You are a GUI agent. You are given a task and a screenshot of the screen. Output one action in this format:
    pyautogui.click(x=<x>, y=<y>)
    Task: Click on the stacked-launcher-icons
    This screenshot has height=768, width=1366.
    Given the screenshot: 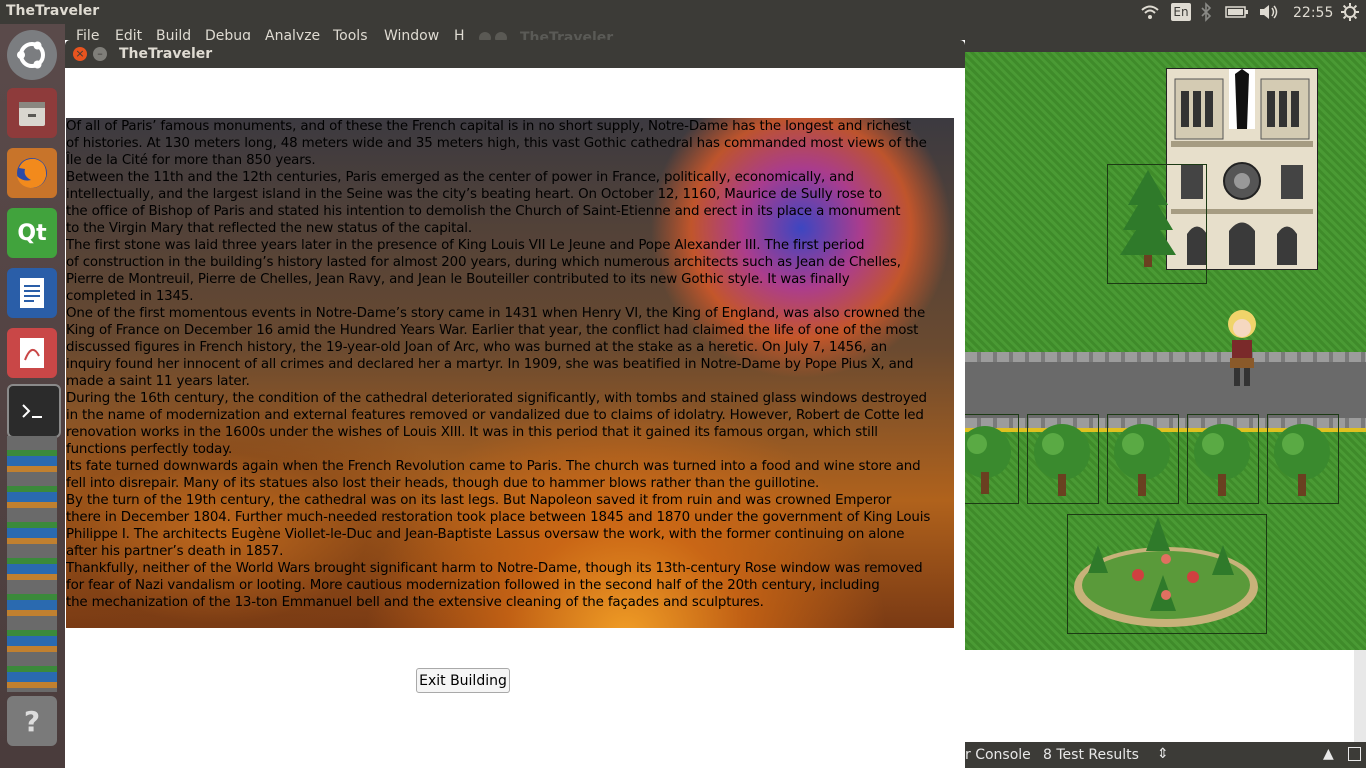 What is the action you would take?
    pyautogui.click(x=32, y=564)
    